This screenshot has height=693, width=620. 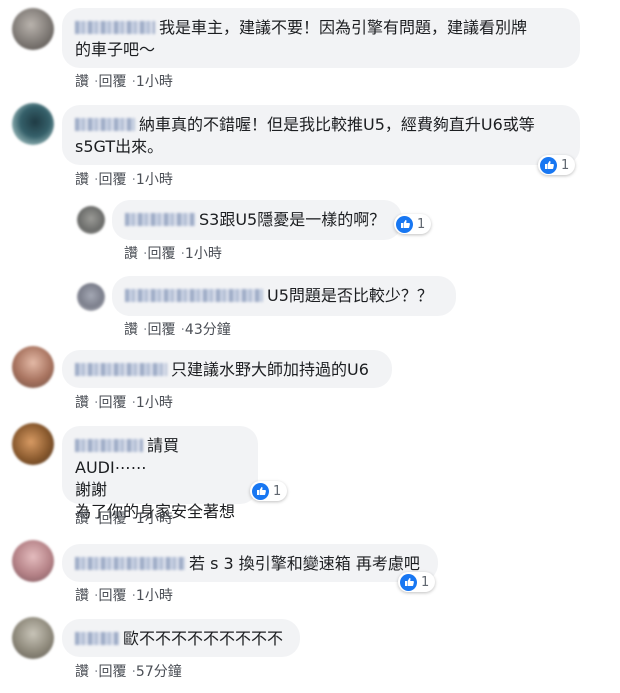 What do you see at coordinates (350, 295) in the screenshot?
I see `reply-text: U5問題是否比較少？？` at bounding box center [350, 295].